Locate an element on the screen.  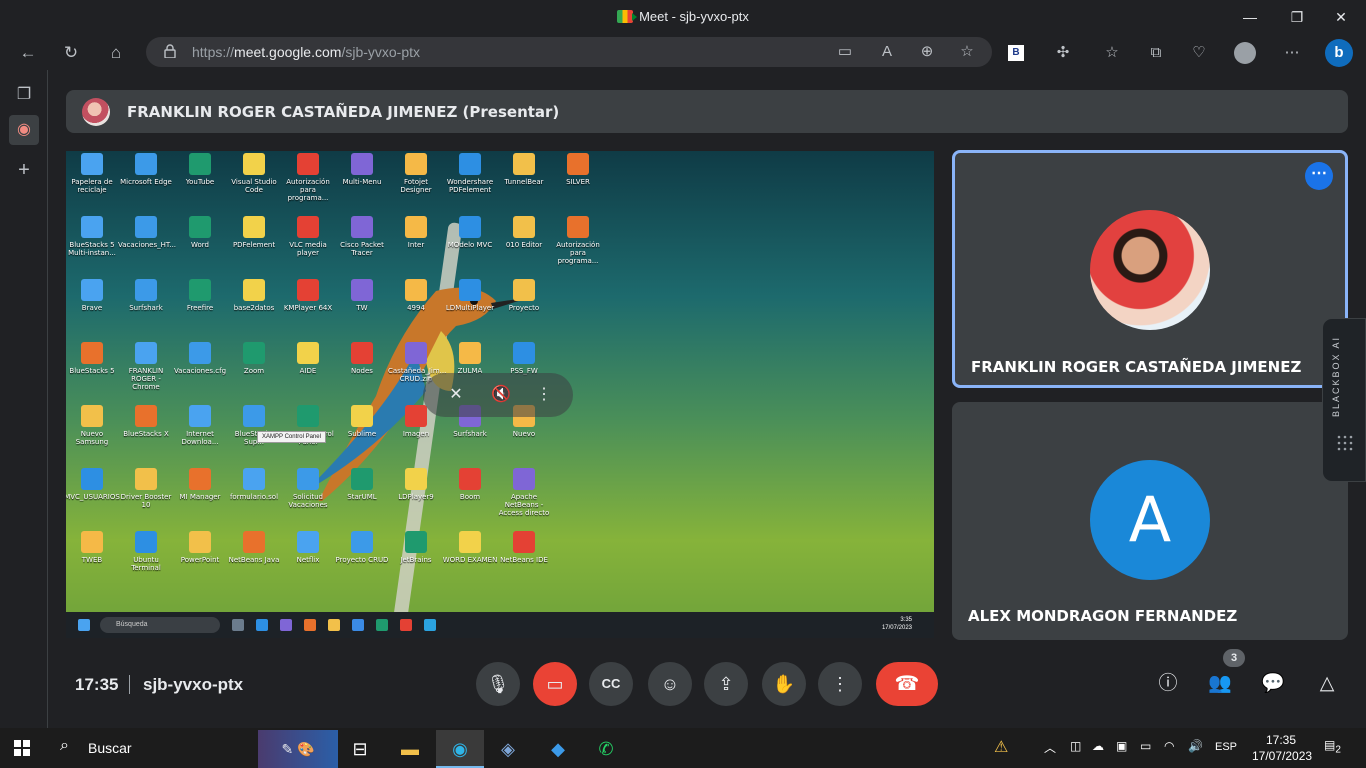
meeting-info-icon: ⓘ is located at coordinates (1168, 684).